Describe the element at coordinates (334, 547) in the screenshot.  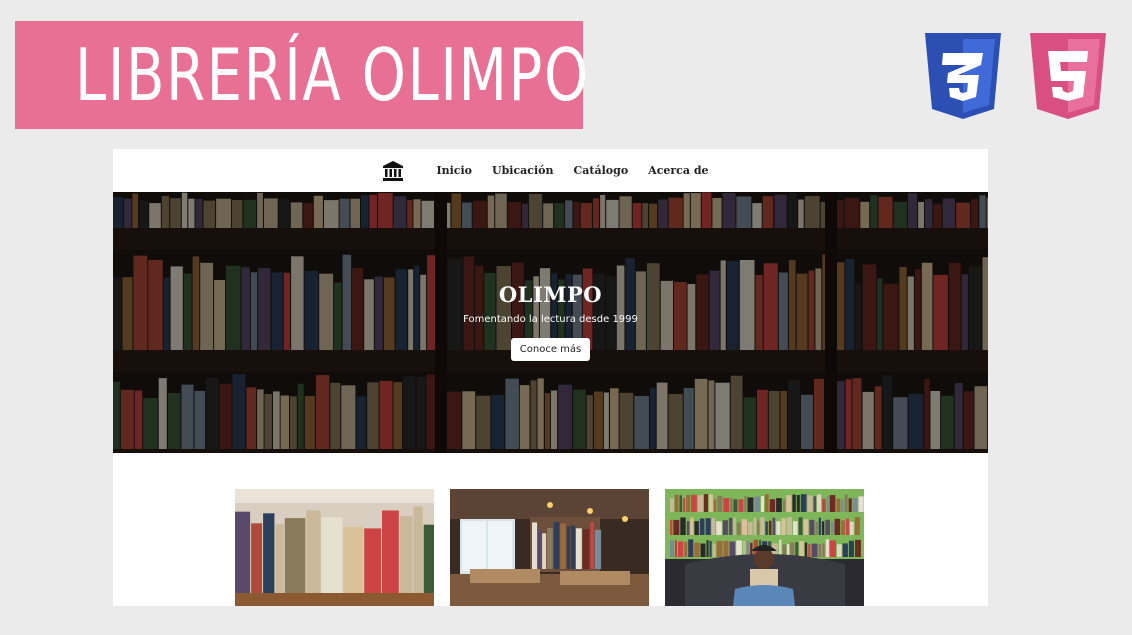
I see `card-bookshelf-image` at that location.